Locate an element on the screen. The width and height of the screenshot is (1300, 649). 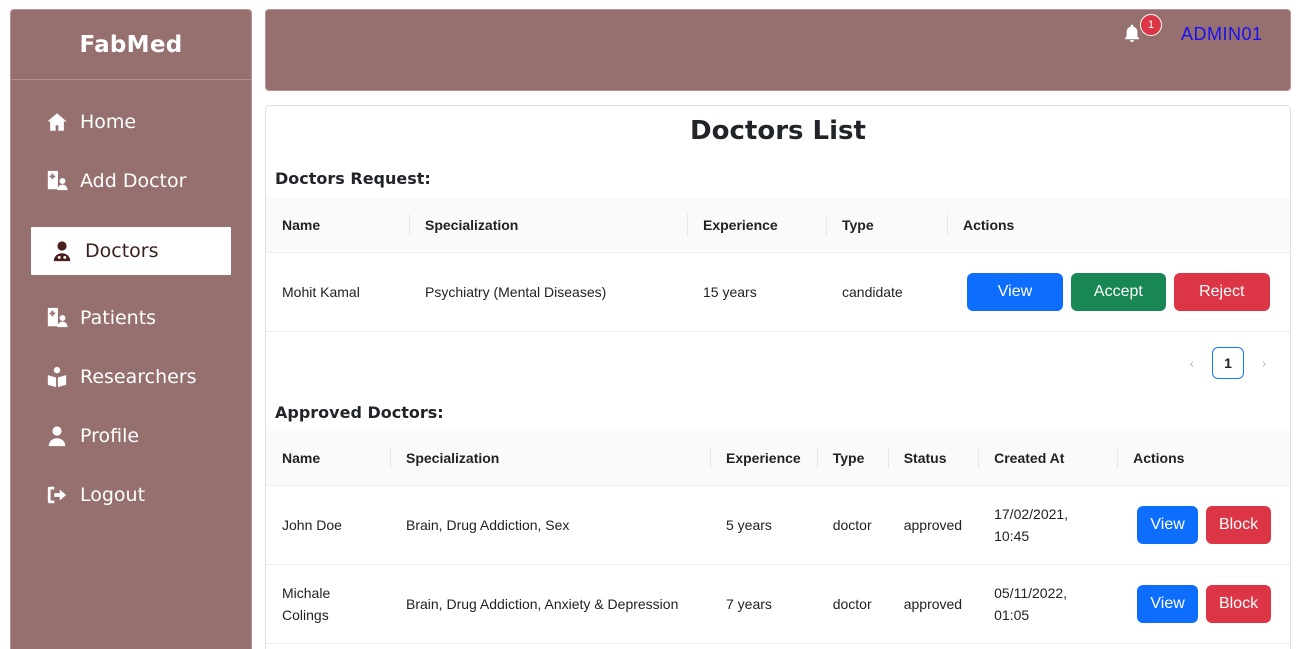
sidebar-item-label: Add Doctor is located at coordinates (133, 181).